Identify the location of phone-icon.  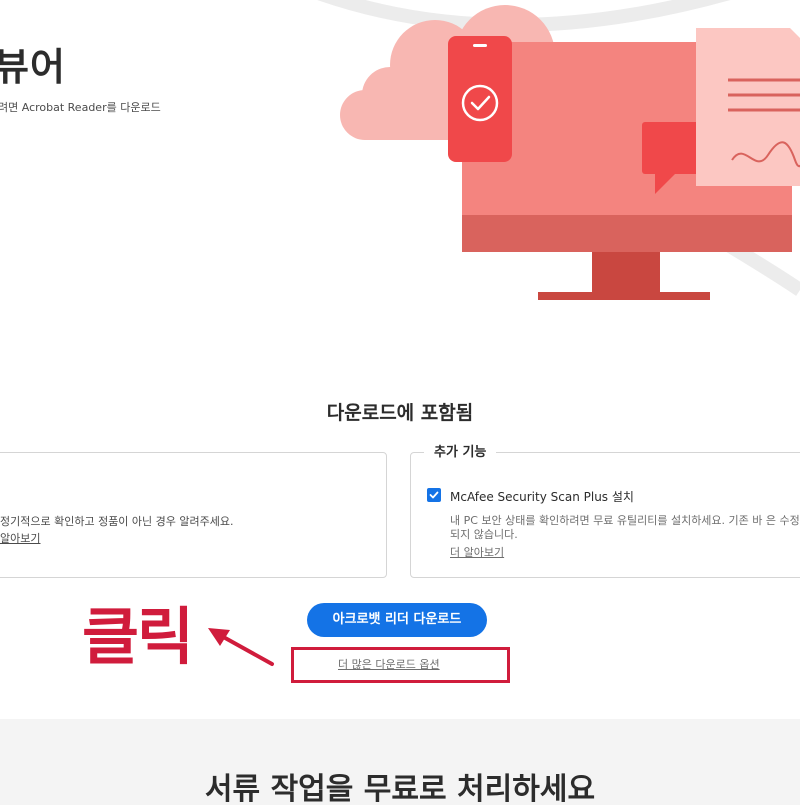
(480, 99).